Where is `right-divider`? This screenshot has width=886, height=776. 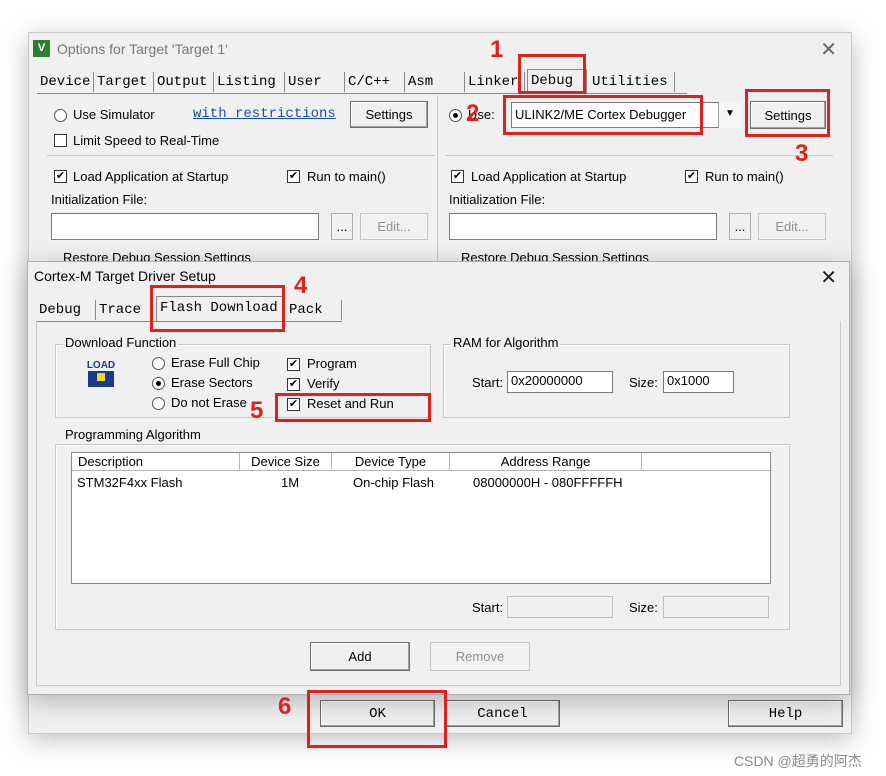 right-divider is located at coordinates (639, 155).